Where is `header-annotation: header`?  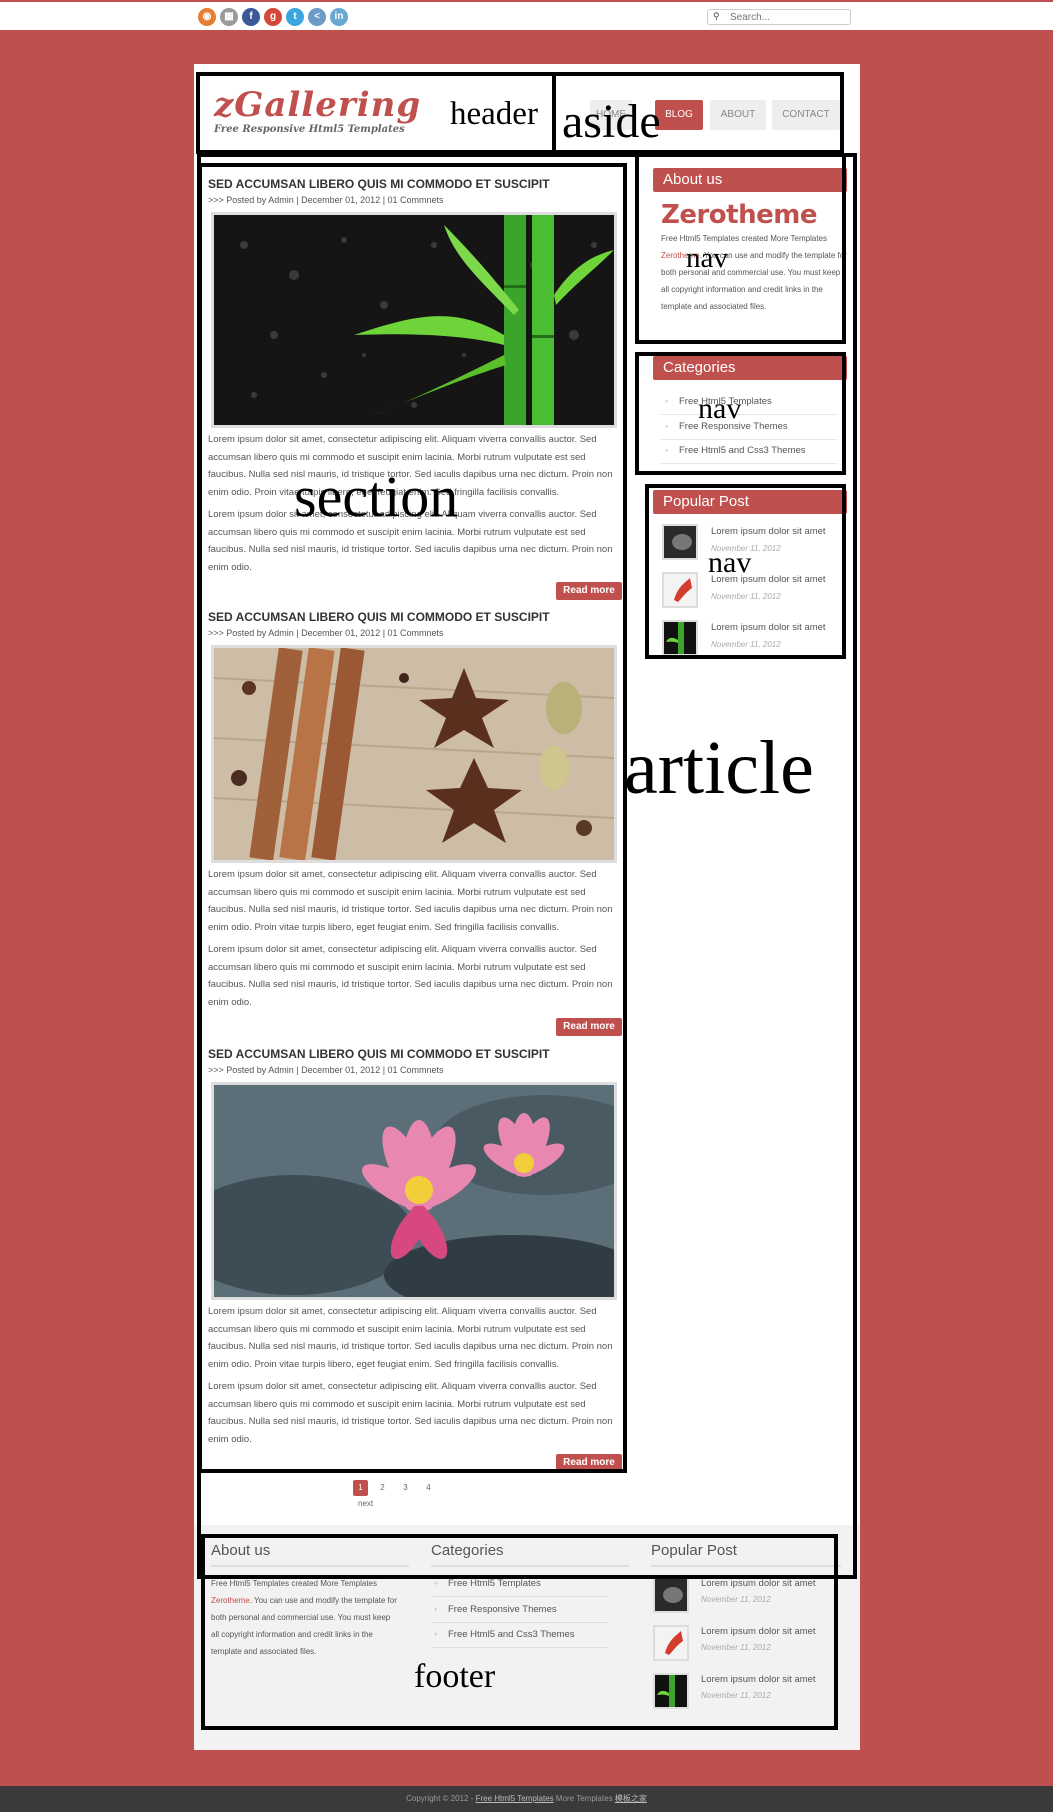
header-annotation: header is located at coordinates (494, 114).